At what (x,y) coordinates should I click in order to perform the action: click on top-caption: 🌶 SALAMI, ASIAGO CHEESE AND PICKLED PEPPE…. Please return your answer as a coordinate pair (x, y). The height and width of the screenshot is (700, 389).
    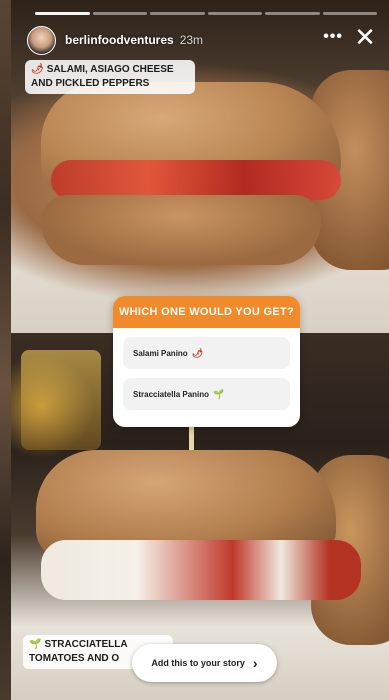
    Looking at the image, I should click on (110, 77).